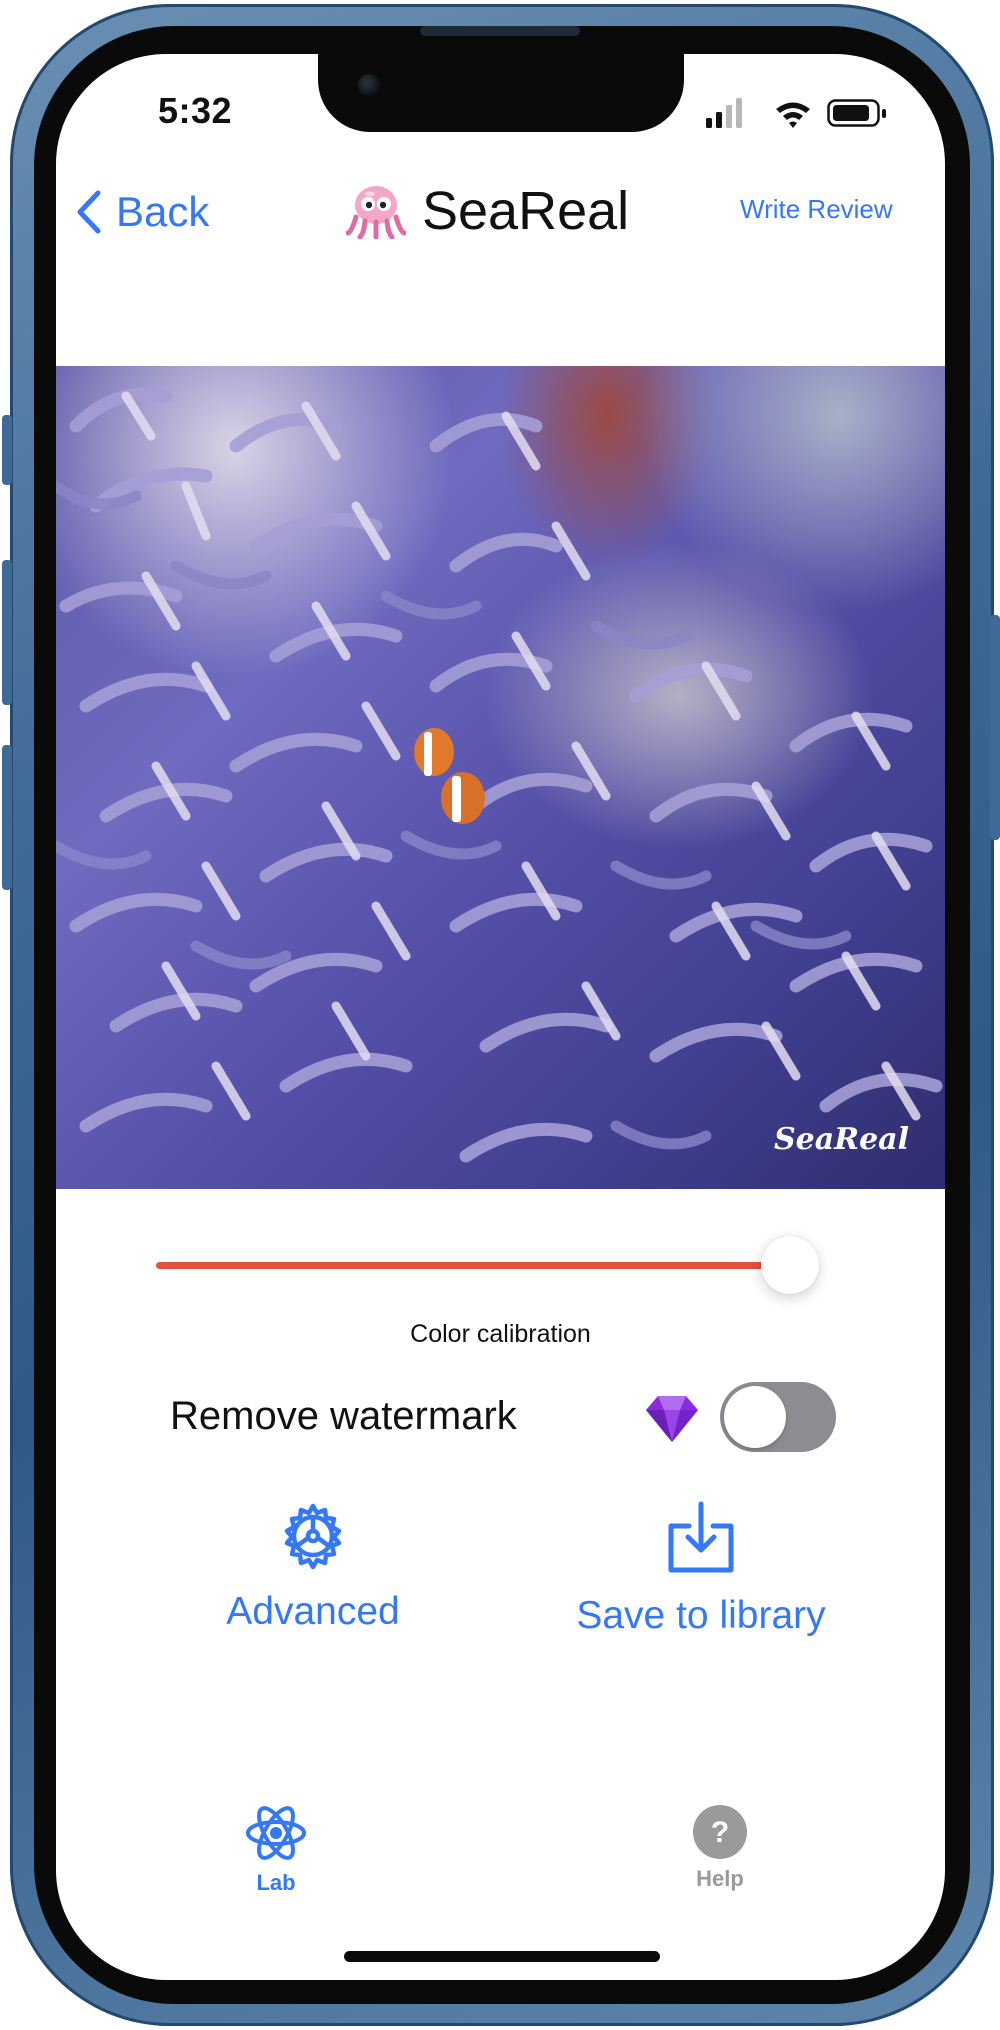 The height and width of the screenshot is (2030, 1000). What do you see at coordinates (195, 110) in the screenshot?
I see `status-time: 5:32` at bounding box center [195, 110].